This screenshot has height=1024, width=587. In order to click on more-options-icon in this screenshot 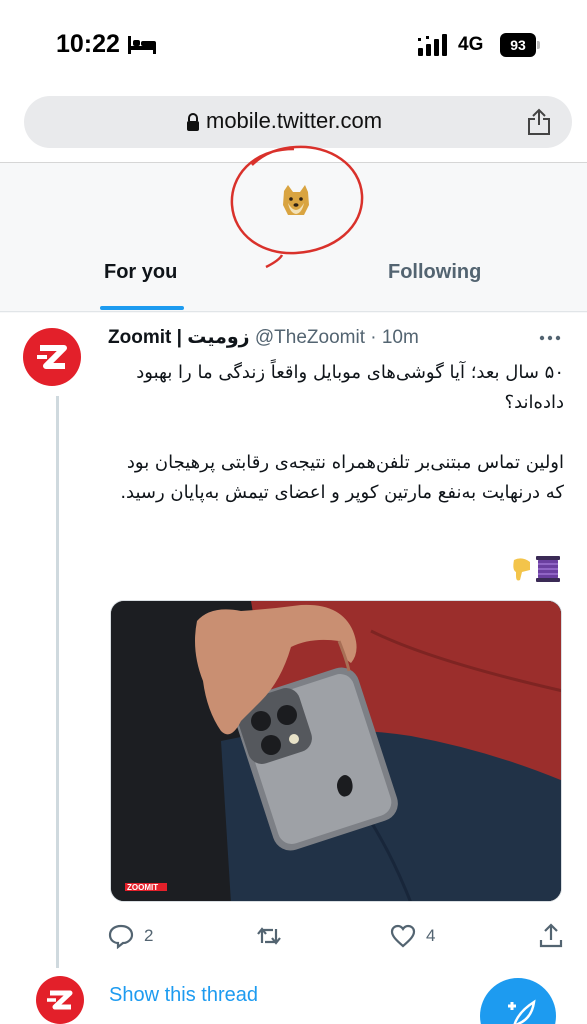, I will do `click(550, 338)`.